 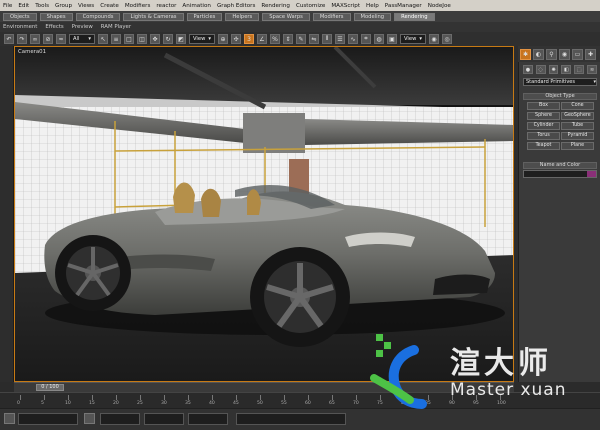 I want to click on torus-button: Torus, so click(x=543, y=136).